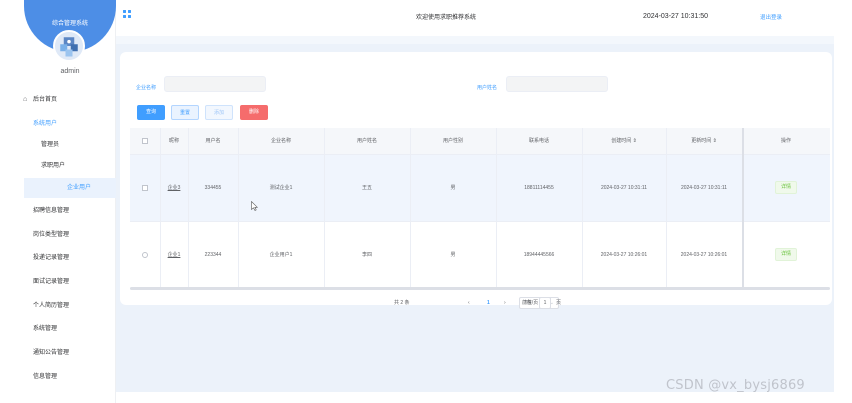  What do you see at coordinates (45, 329) in the screenshot?
I see `sidebar-item-label: 系统管理` at bounding box center [45, 329].